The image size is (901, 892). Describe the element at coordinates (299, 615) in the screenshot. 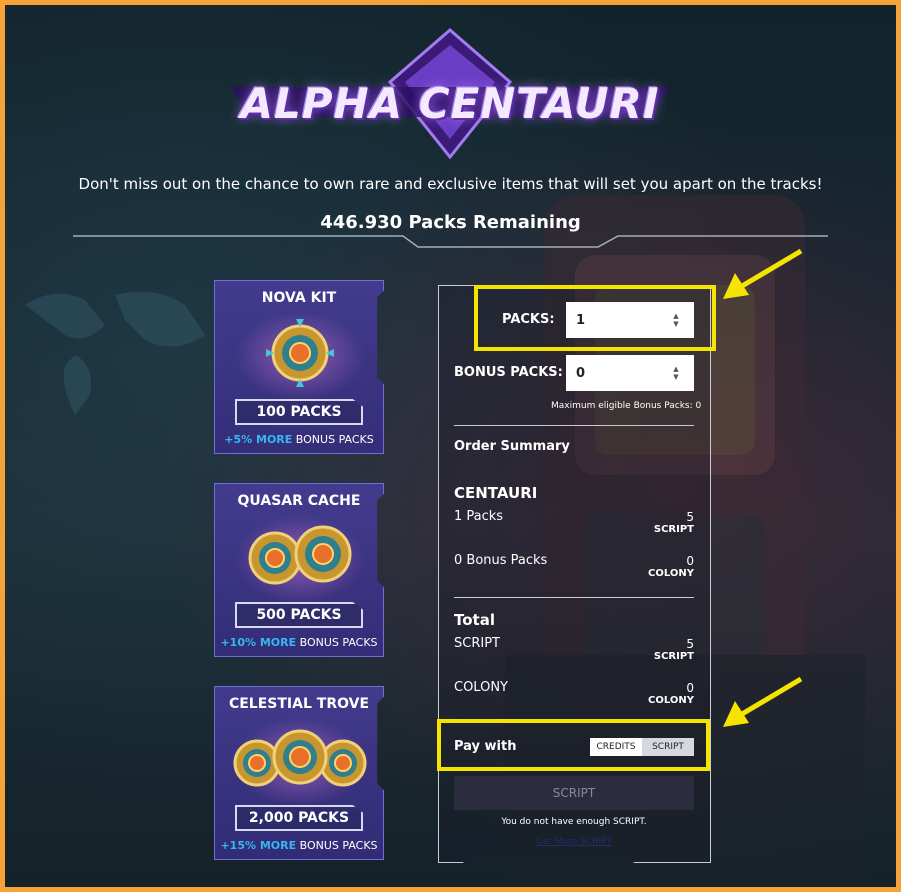

I see `pack-count-badge: 500 PACKS` at that location.